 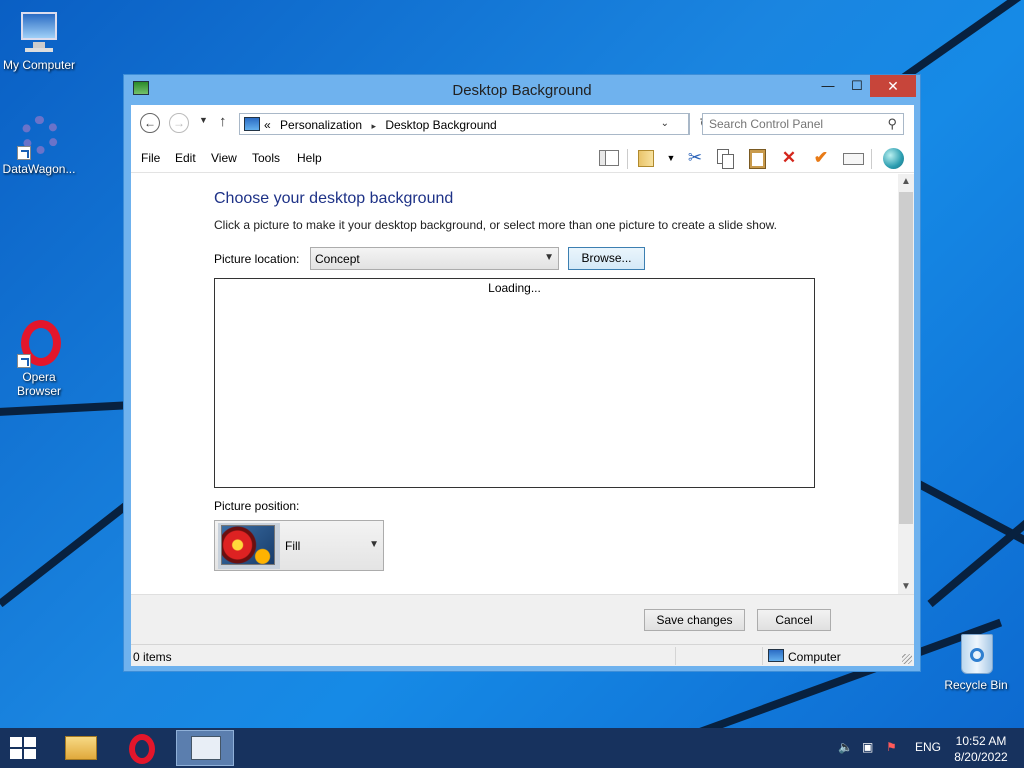 What do you see at coordinates (891, 747) in the screenshot?
I see `action-center-flag-icon: ⚑` at bounding box center [891, 747].